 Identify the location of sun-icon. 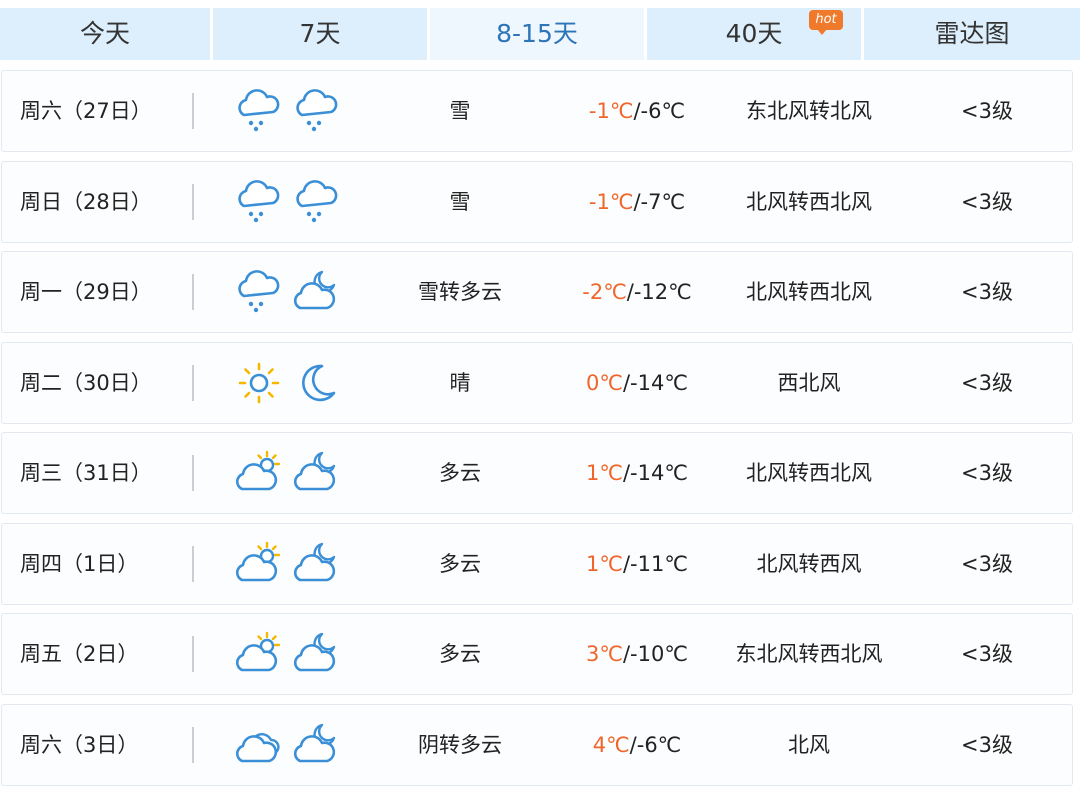
(259, 383).